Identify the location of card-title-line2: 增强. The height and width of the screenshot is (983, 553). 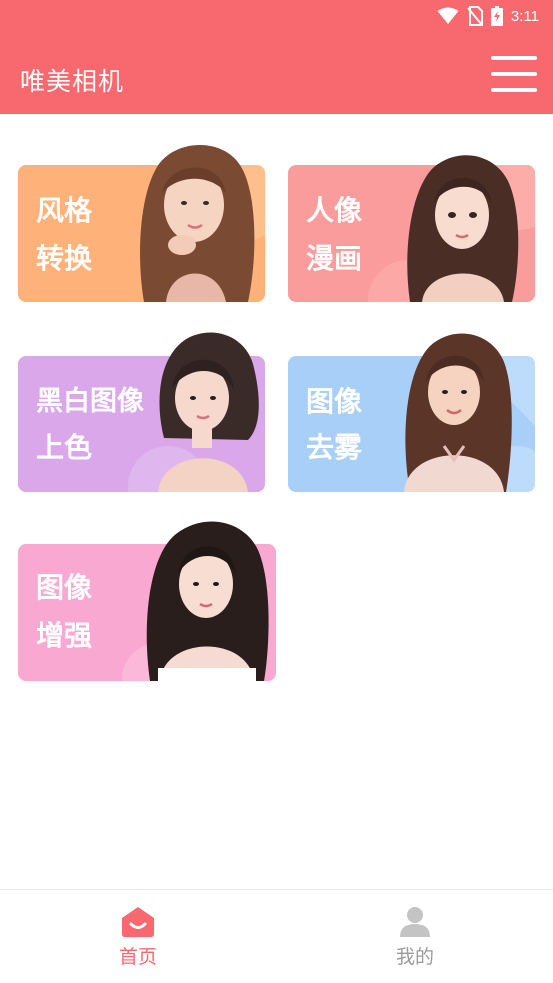
(64, 635).